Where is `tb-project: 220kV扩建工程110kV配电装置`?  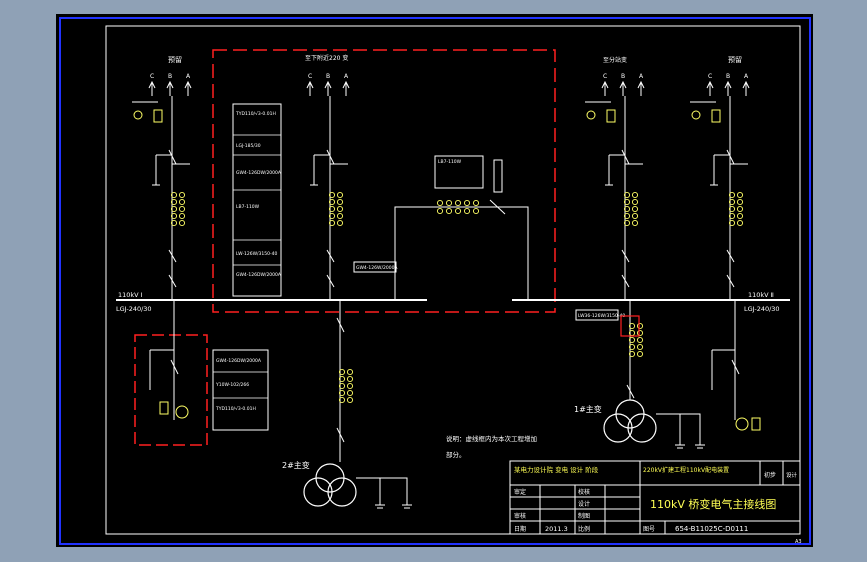 tb-project: 220kV扩建工程110kV配电装置 is located at coordinates (686, 470).